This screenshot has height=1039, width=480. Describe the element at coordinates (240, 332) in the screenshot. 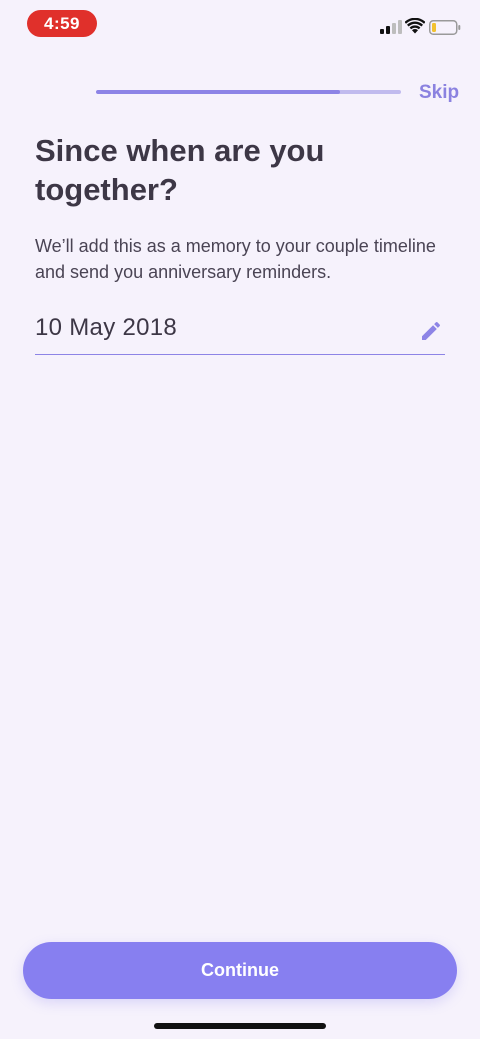

I see `anniversary-date-field: 10 May 2018` at that location.